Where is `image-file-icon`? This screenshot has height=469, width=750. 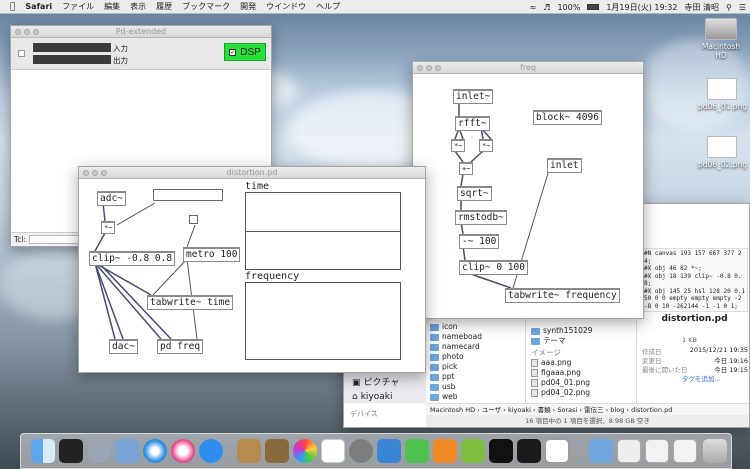
image-file-icon is located at coordinates (722, 89).